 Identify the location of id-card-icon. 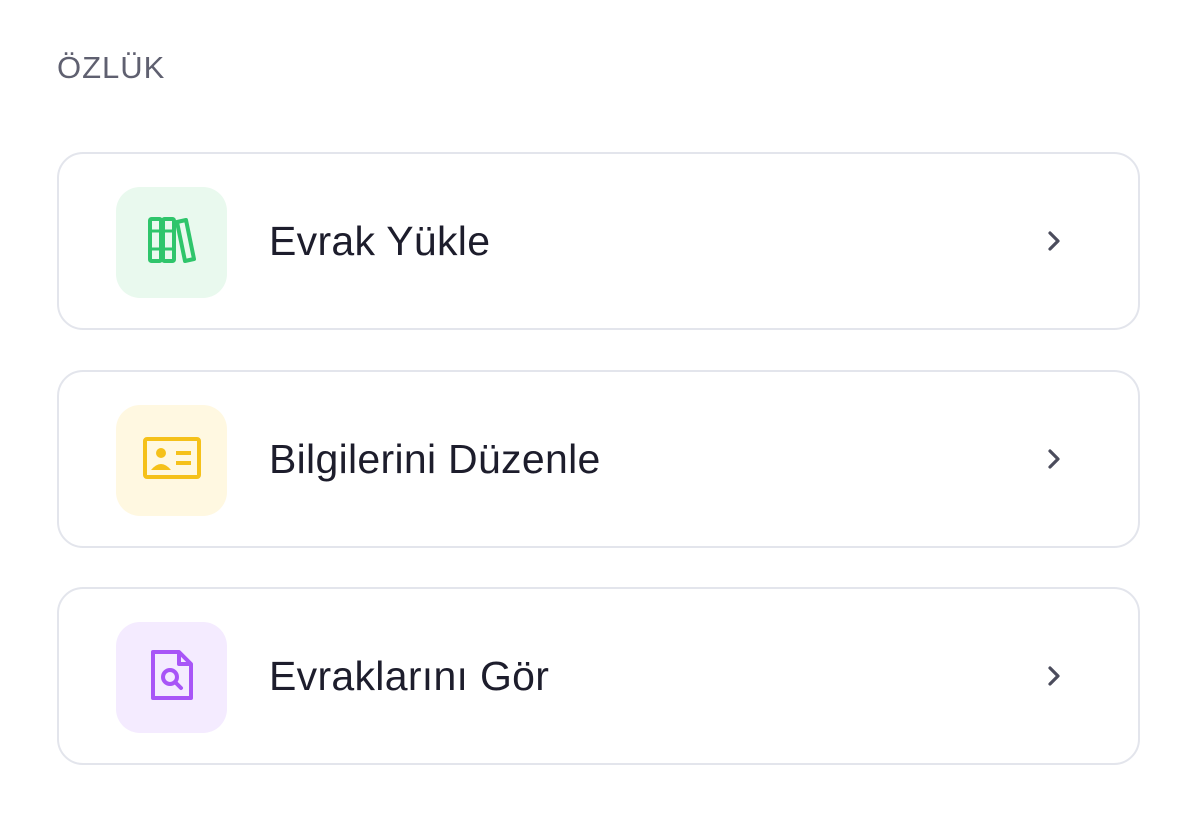
(172, 460).